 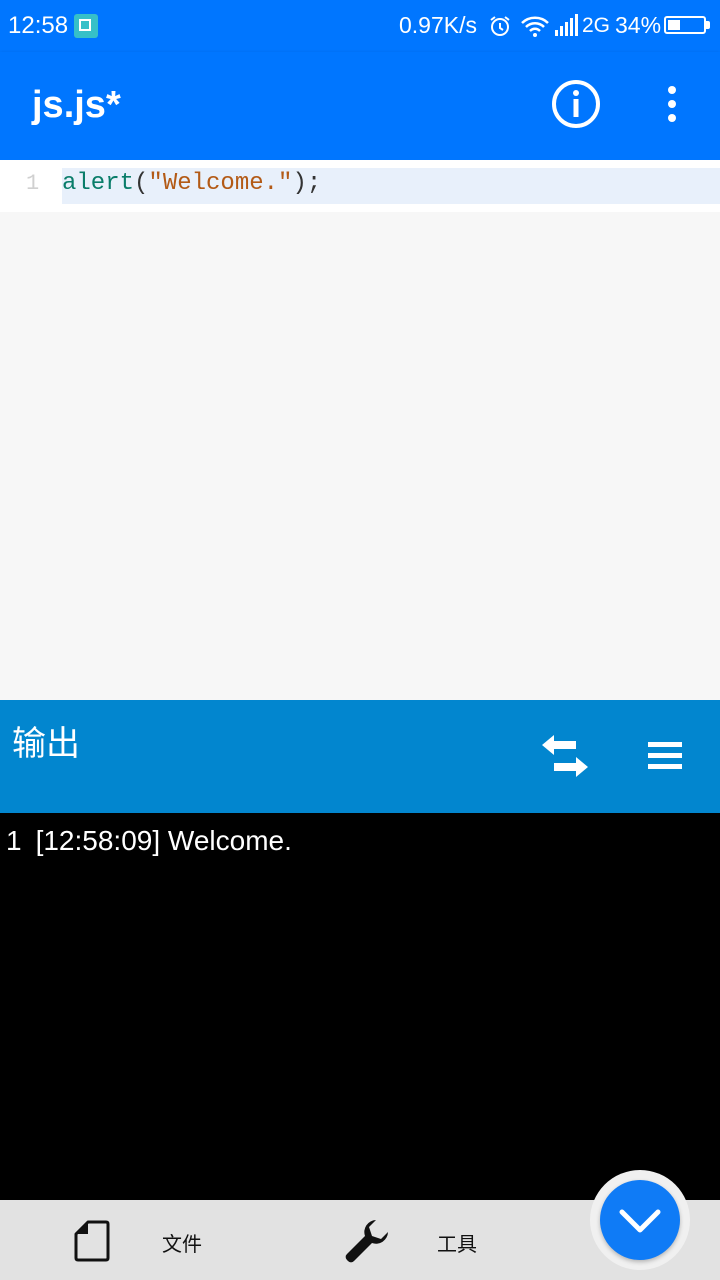 What do you see at coordinates (500, 26) in the screenshot?
I see `alarm-icon` at bounding box center [500, 26].